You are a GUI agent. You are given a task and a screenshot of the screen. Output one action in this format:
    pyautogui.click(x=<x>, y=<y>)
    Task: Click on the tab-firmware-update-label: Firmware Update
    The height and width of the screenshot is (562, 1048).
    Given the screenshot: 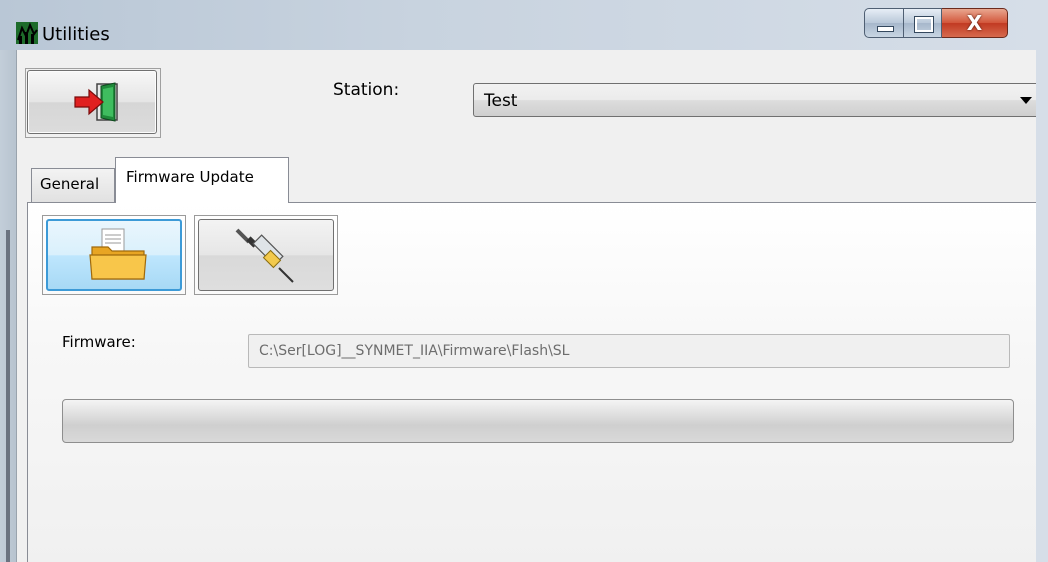 What is the action you would take?
    pyautogui.click(x=190, y=177)
    